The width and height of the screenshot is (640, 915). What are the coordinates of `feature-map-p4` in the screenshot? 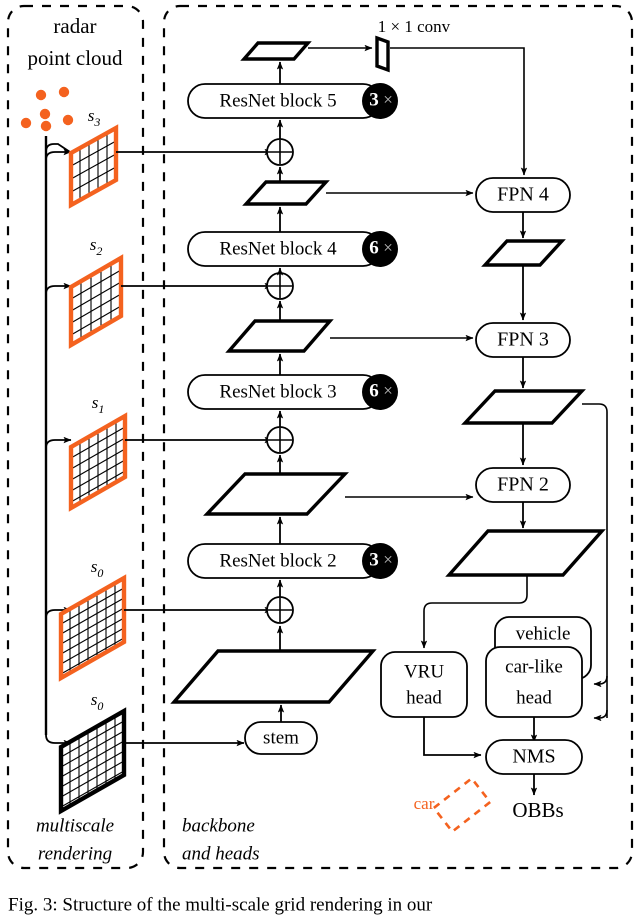 It's located at (523, 253).